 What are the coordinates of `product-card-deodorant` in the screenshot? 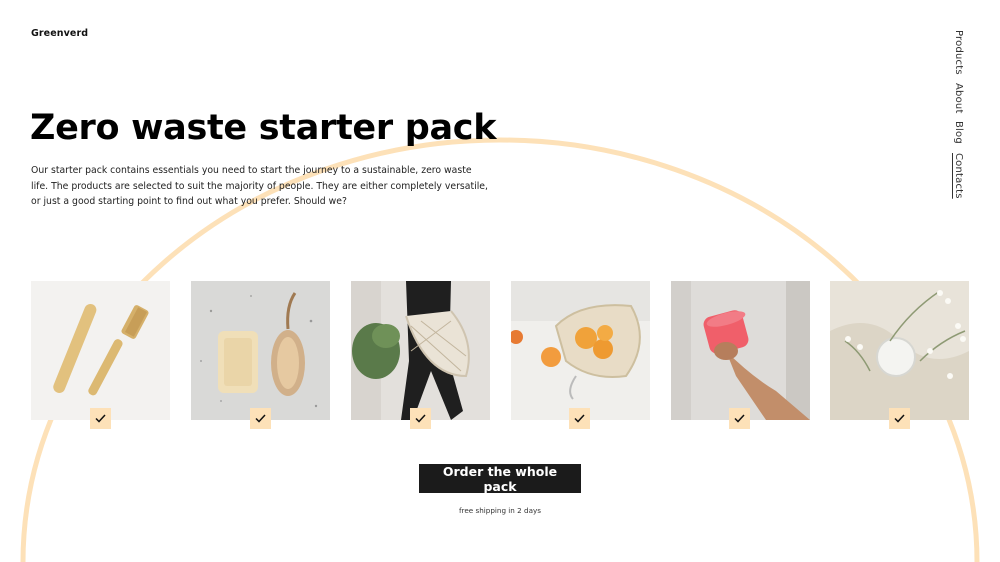 It's located at (899, 350).